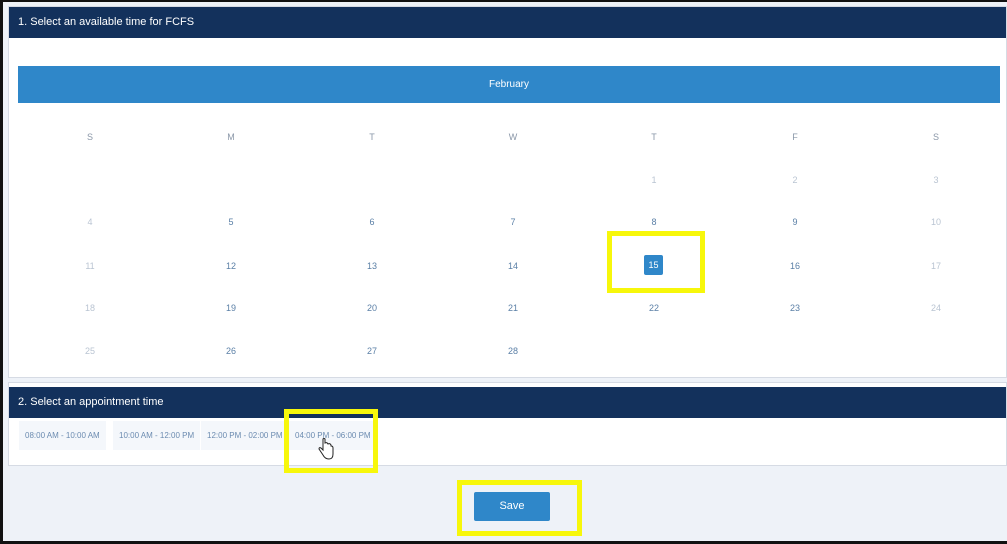 The image size is (1007, 544). What do you see at coordinates (231, 266) in the screenshot?
I see `calendar-day: 12` at bounding box center [231, 266].